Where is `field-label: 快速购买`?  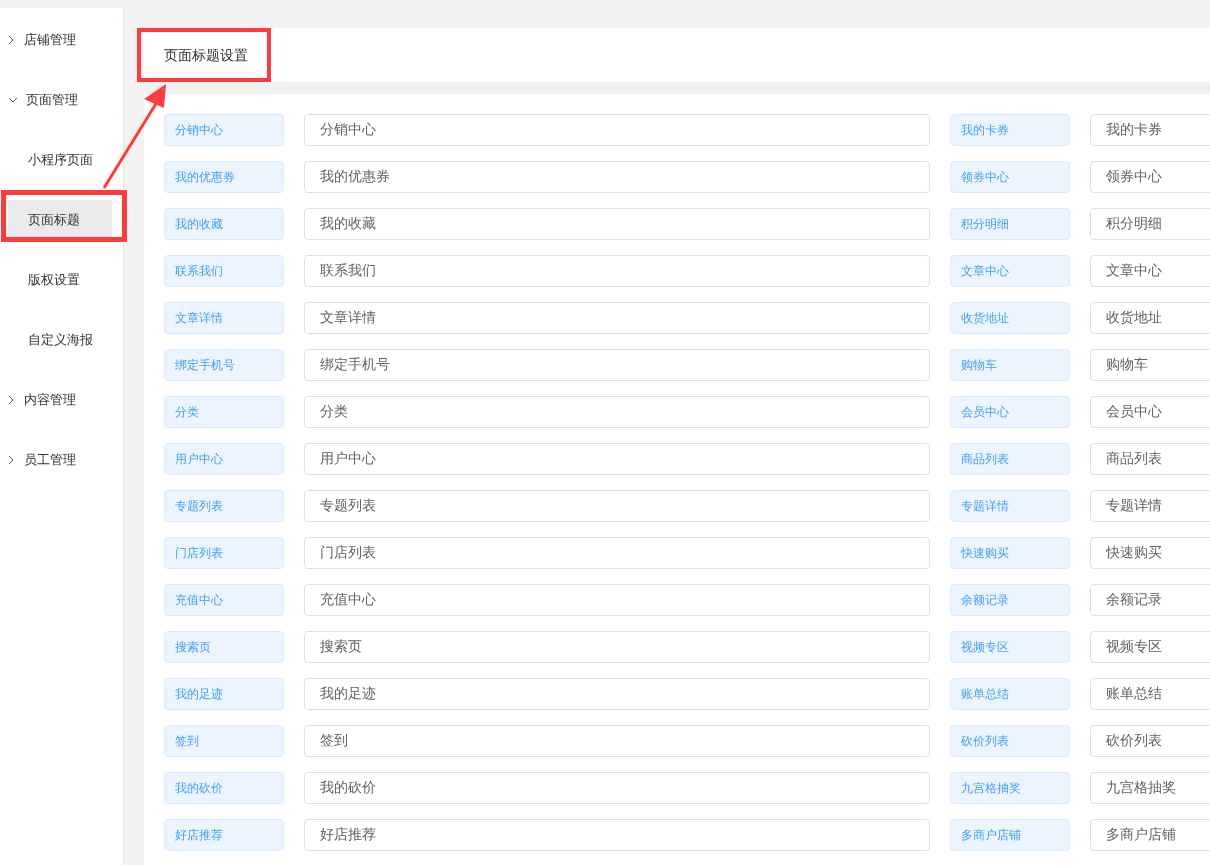 field-label: 快速购买 is located at coordinates (1010, 553).